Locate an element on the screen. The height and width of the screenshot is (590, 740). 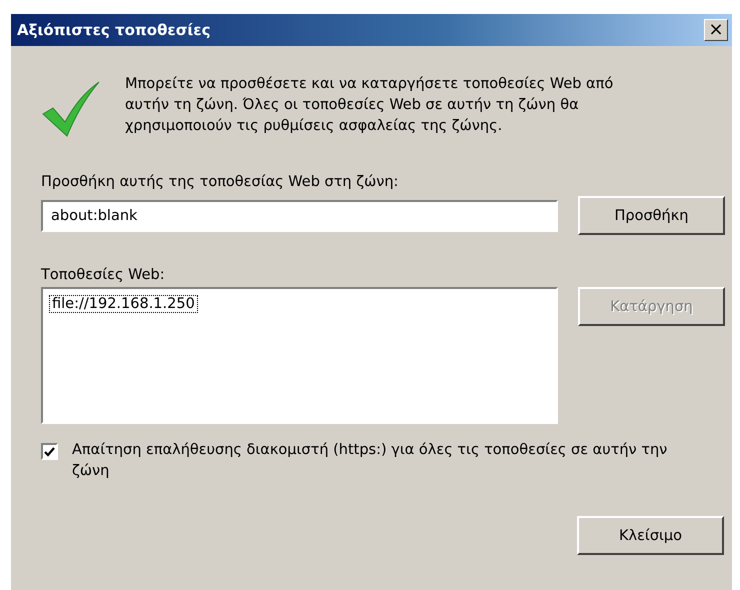
checkbox-label: Απαίτηση επαλήθευσης διακομιστή (https:) για όλες τις τοποθεσίες σε αυτήν την ζώνη is located at coordinates (370, 461).